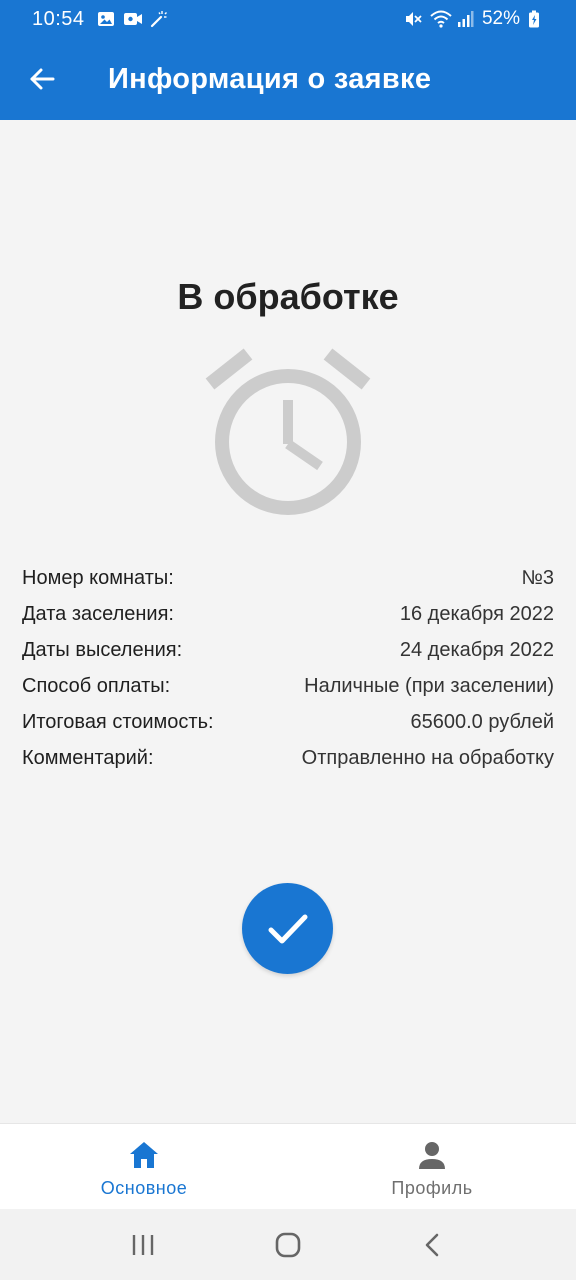 The image size is (576, 1280). What do you see at coordinates (288, 578) in the screenshot?
I see `detail-row-room: Номер комнаты: №3` at bounding box center [288, 578].